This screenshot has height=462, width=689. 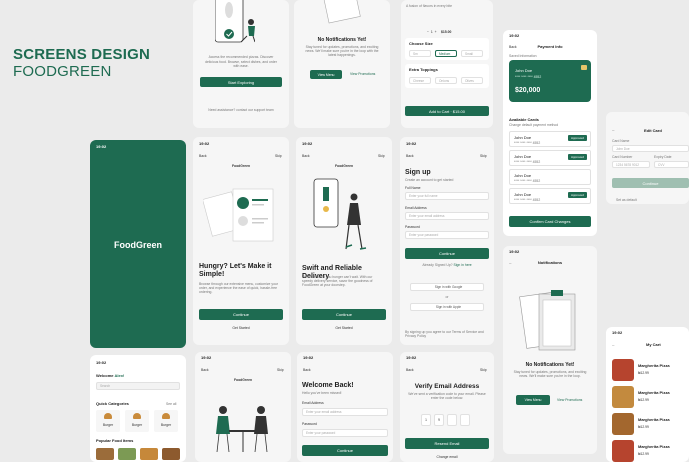 What do you see at coordinates (243, 380) in the screenshot?
I see `brand-label: FoodGreen` at bounding box center [243, 380].